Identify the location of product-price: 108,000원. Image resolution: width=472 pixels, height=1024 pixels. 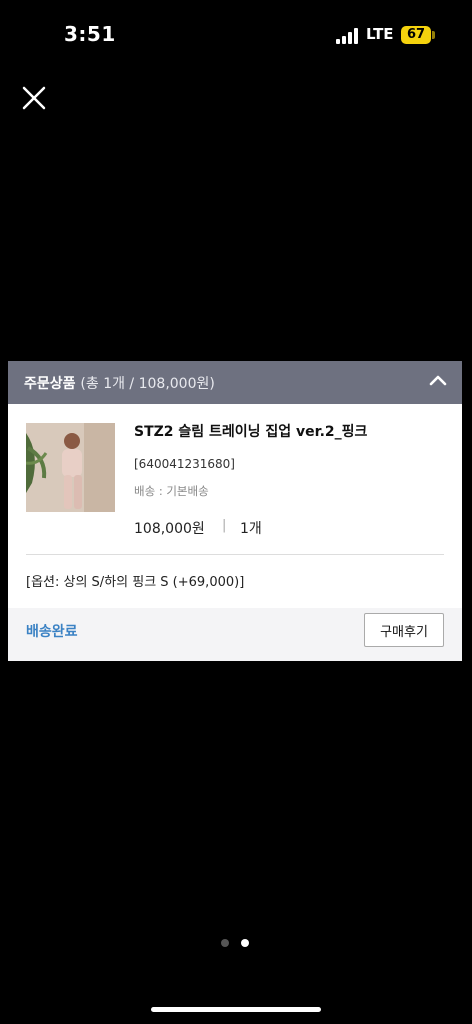
(169, 529).